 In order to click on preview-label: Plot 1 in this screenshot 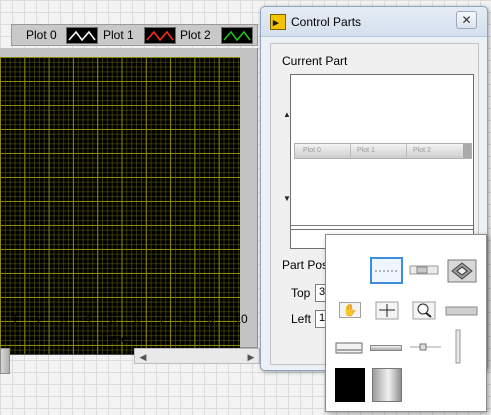, I will do `click(366, 150)`.